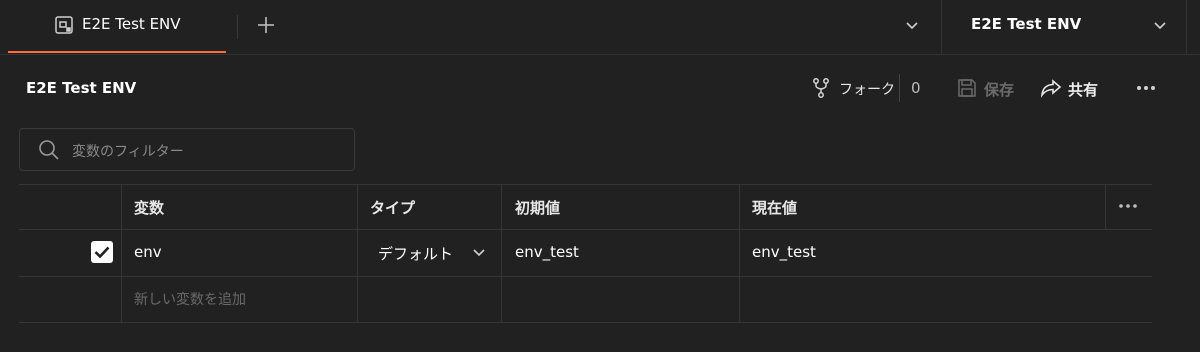  Describe the element at coordinates (821, 88) in the screenshot. I see `fork-icon` at that location.